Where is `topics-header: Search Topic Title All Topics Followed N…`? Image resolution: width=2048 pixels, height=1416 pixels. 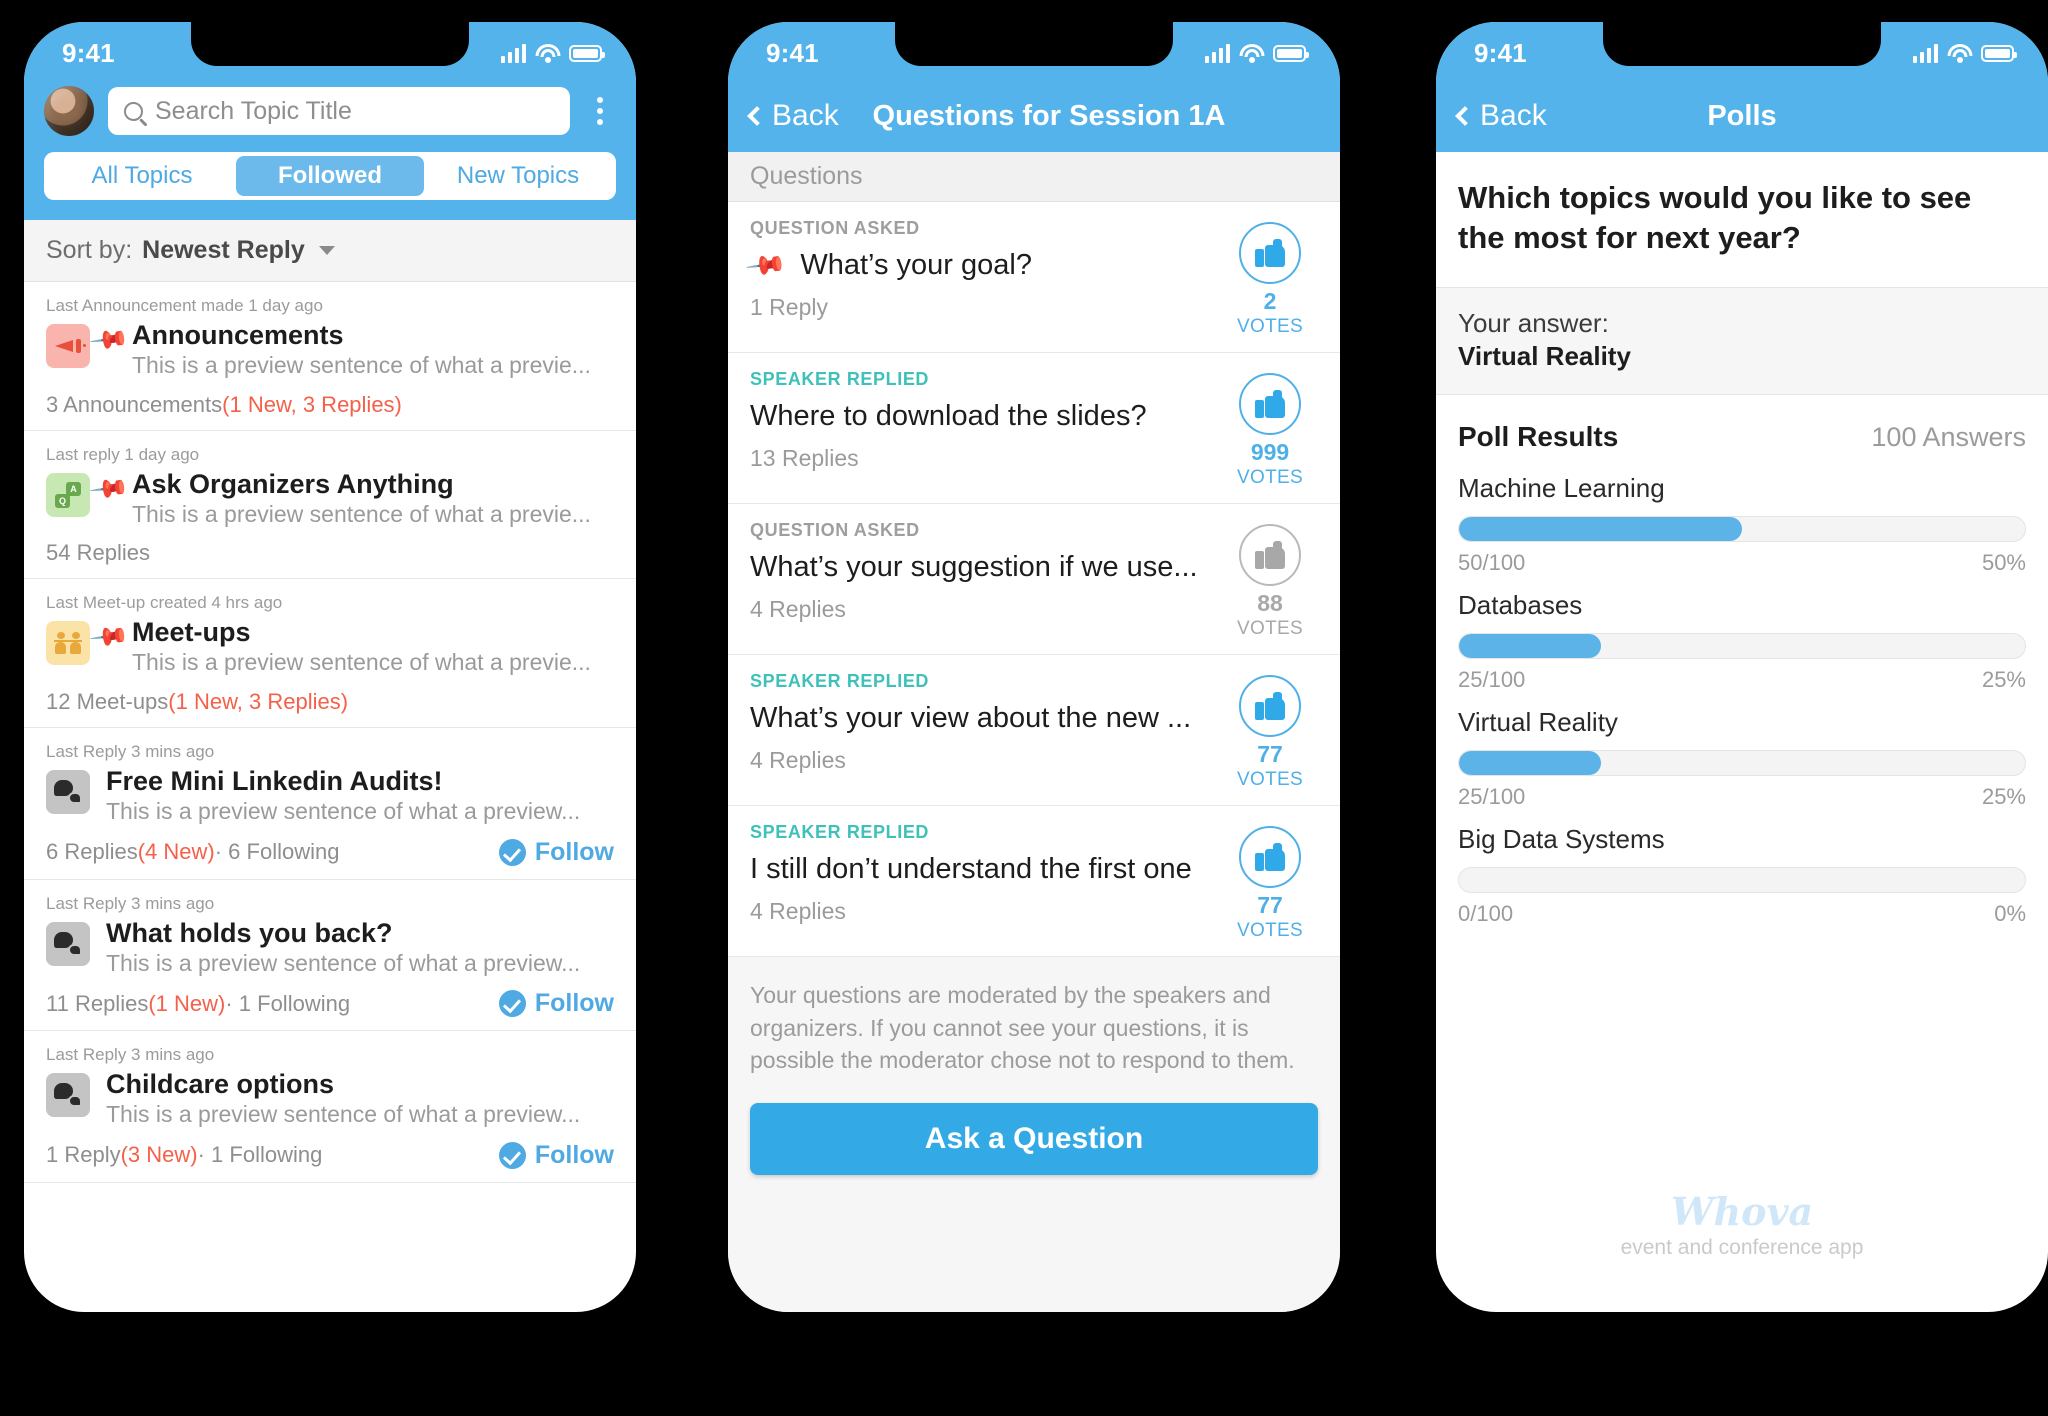 topics-header: Search Topic Title All Topics Followed N… is located at coordinates (330, 150).